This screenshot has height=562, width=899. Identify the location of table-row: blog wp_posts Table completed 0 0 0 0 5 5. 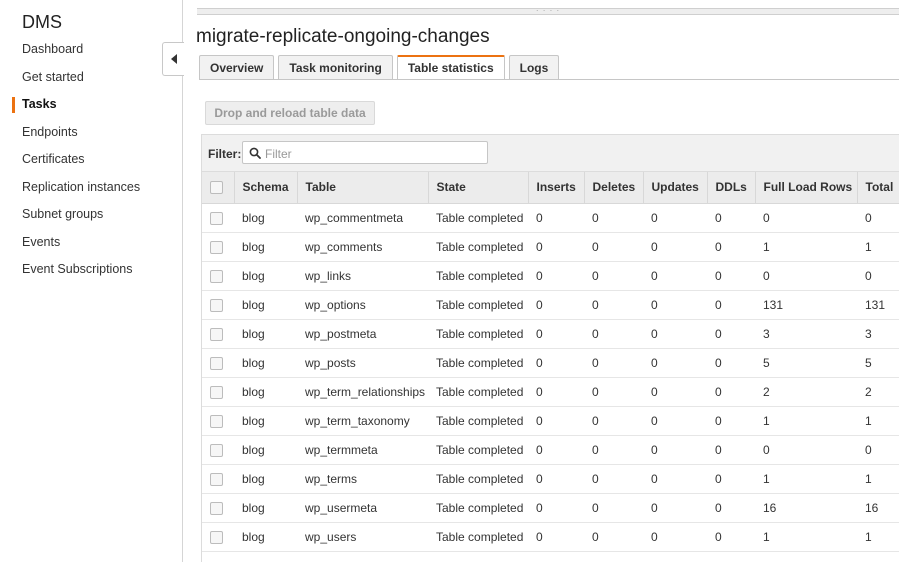
(550, 362).